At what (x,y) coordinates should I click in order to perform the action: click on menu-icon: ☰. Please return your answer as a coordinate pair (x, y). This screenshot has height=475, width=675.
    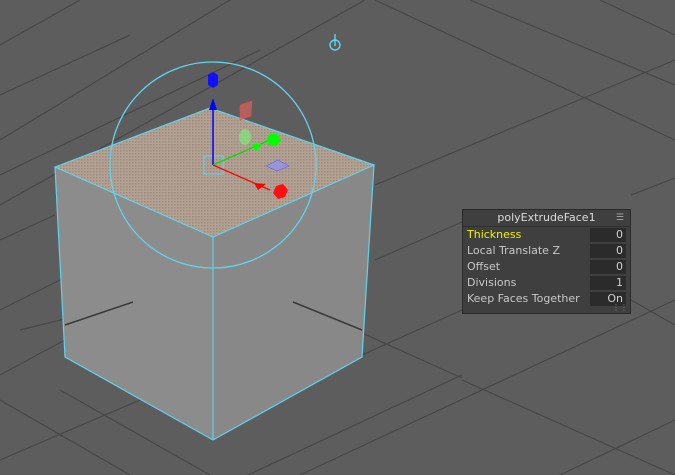
    Looking at the image, I should click on (620, 218).